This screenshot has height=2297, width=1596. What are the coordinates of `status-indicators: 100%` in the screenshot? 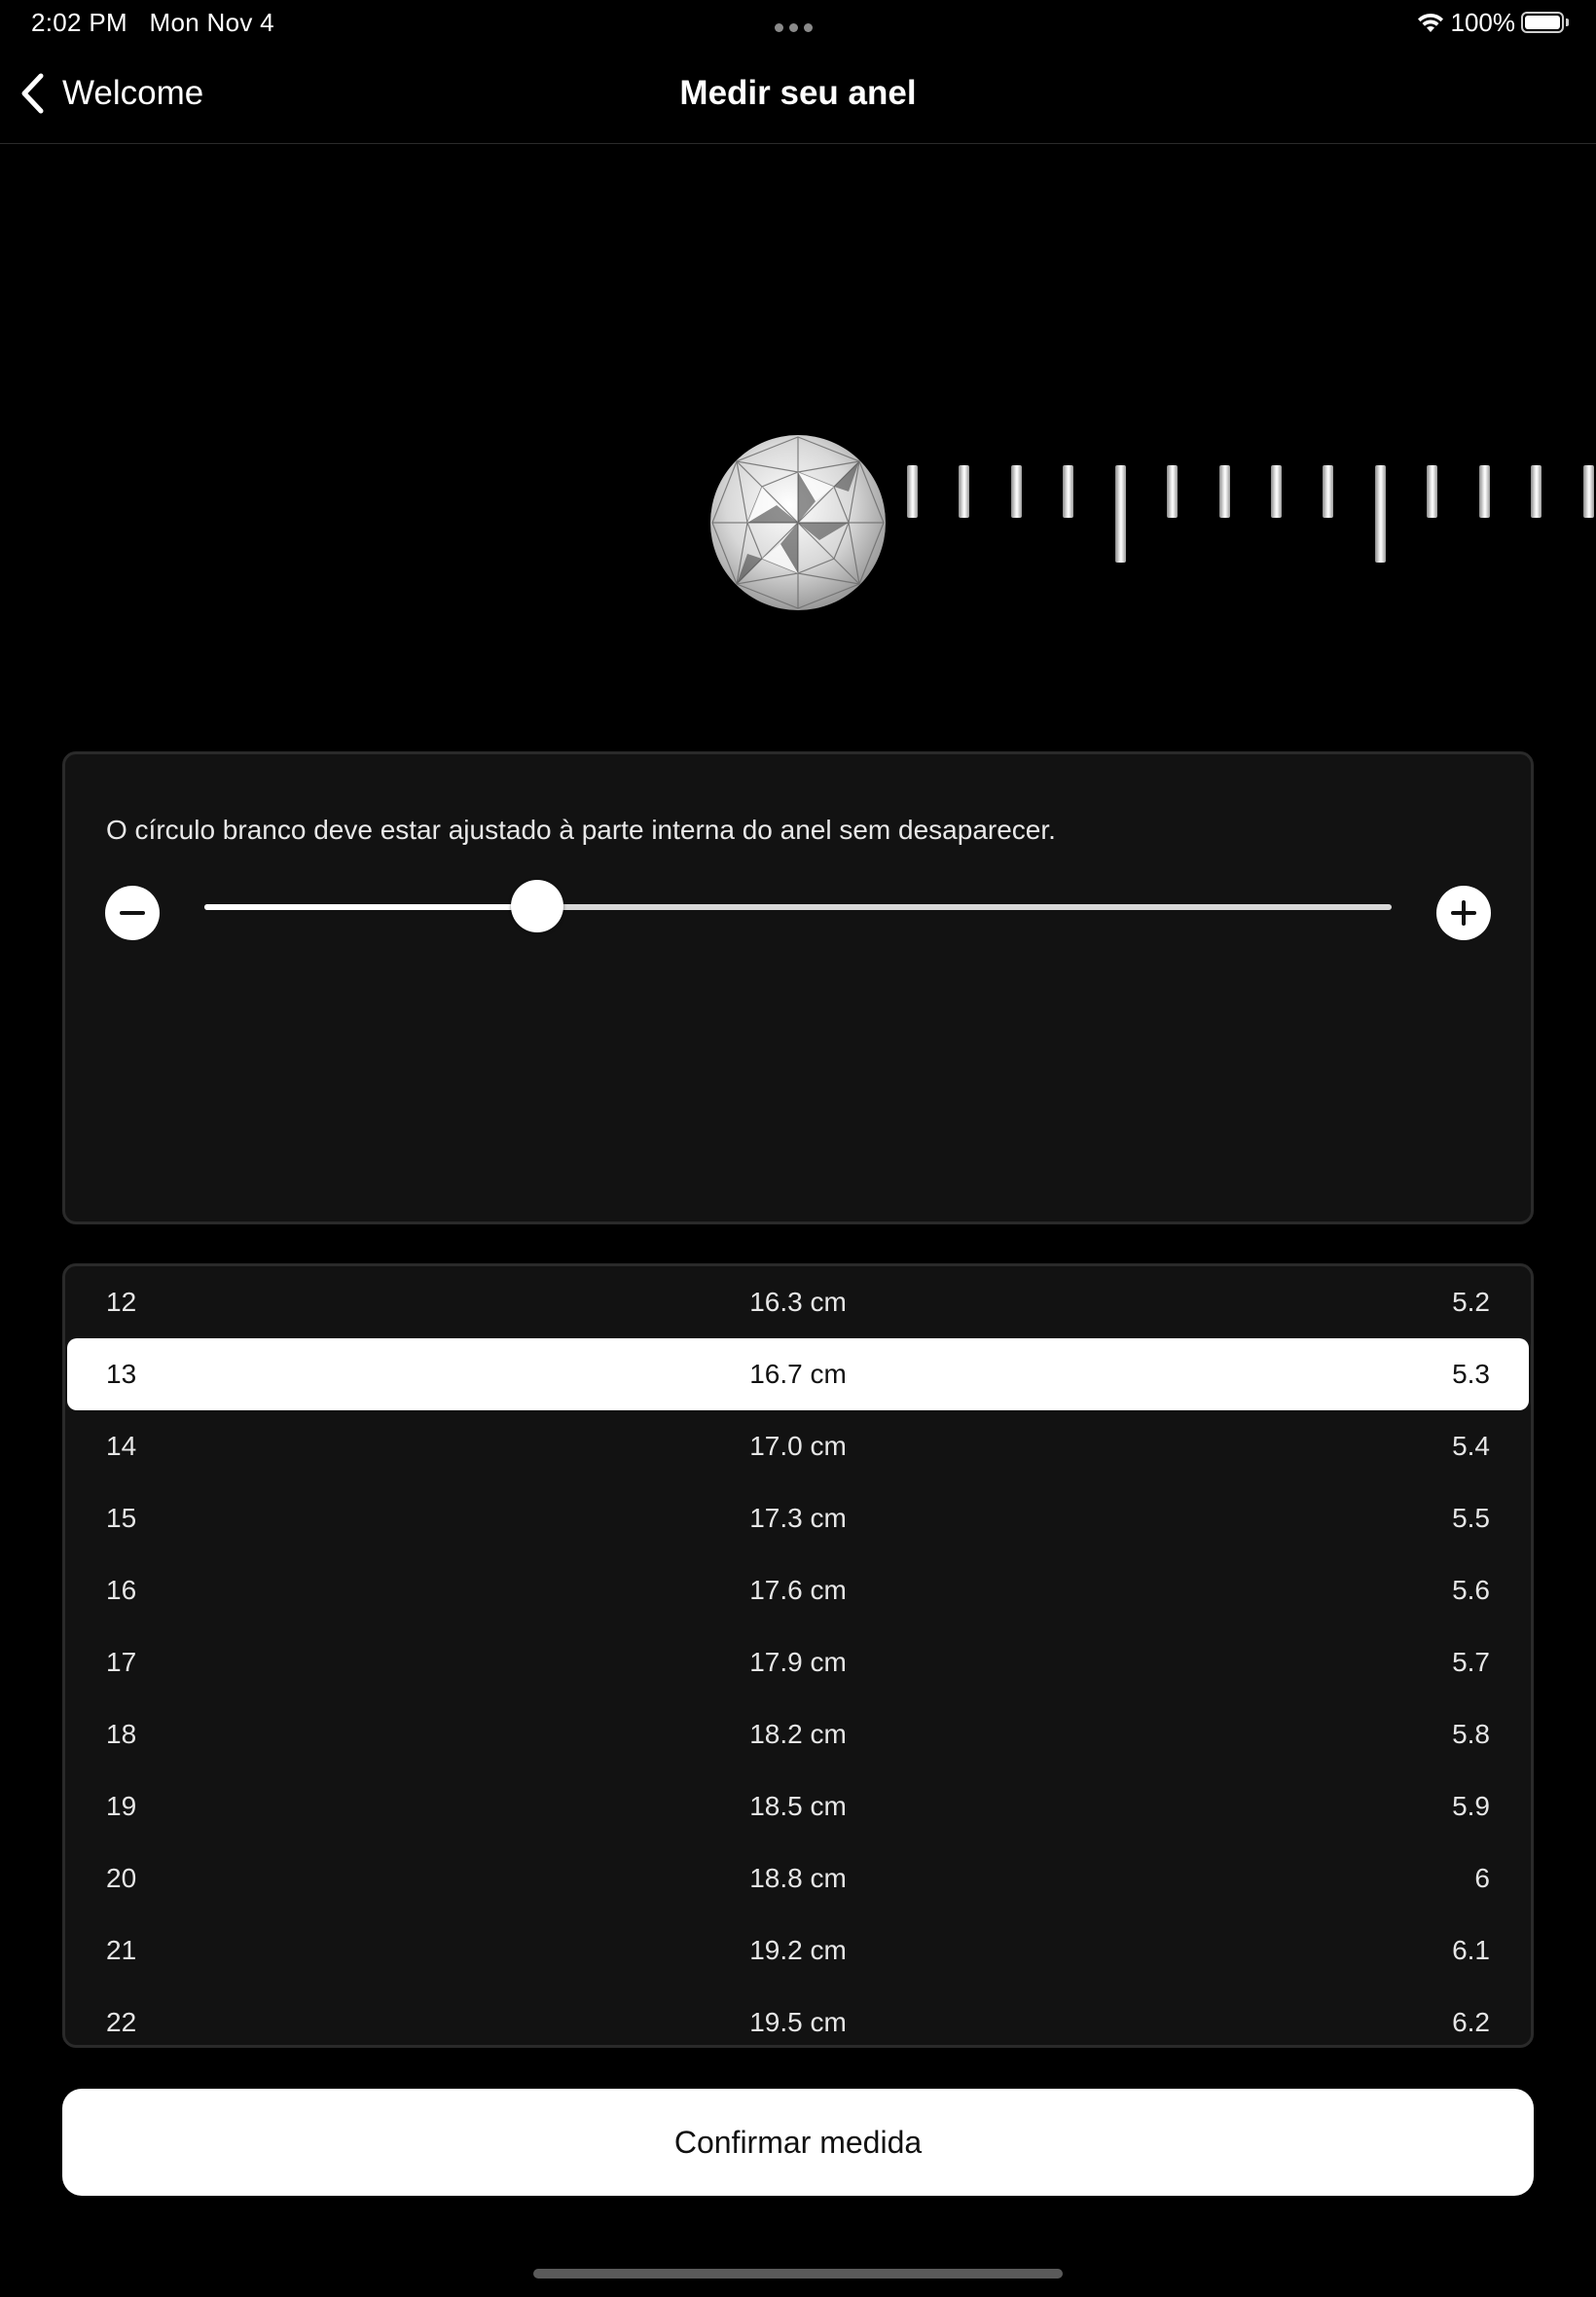 It's located at (1492, 22).